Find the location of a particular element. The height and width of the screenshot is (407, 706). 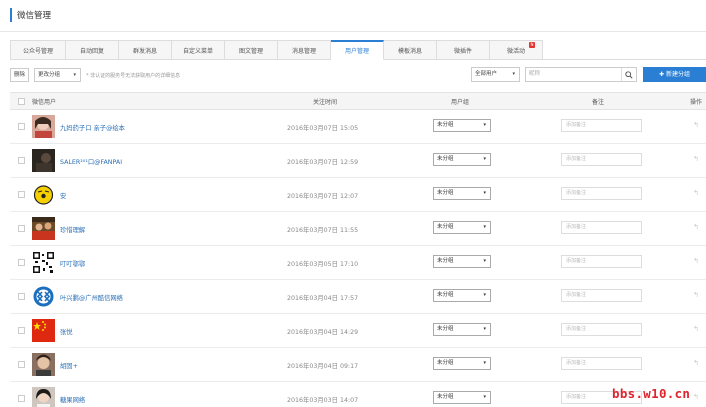

tab-label: 自定义菜单 is located at coordinates (197, 51).